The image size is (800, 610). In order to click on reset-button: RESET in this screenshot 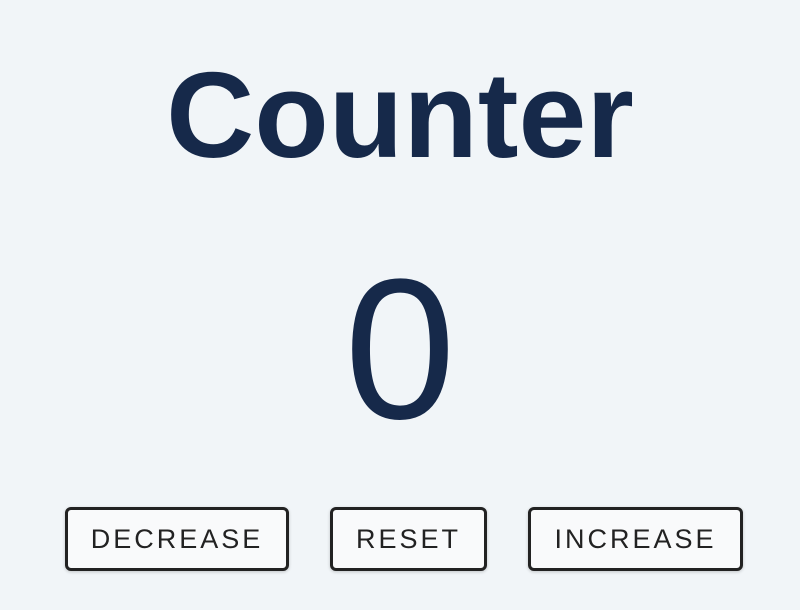, I will do `click(408, 539)`.